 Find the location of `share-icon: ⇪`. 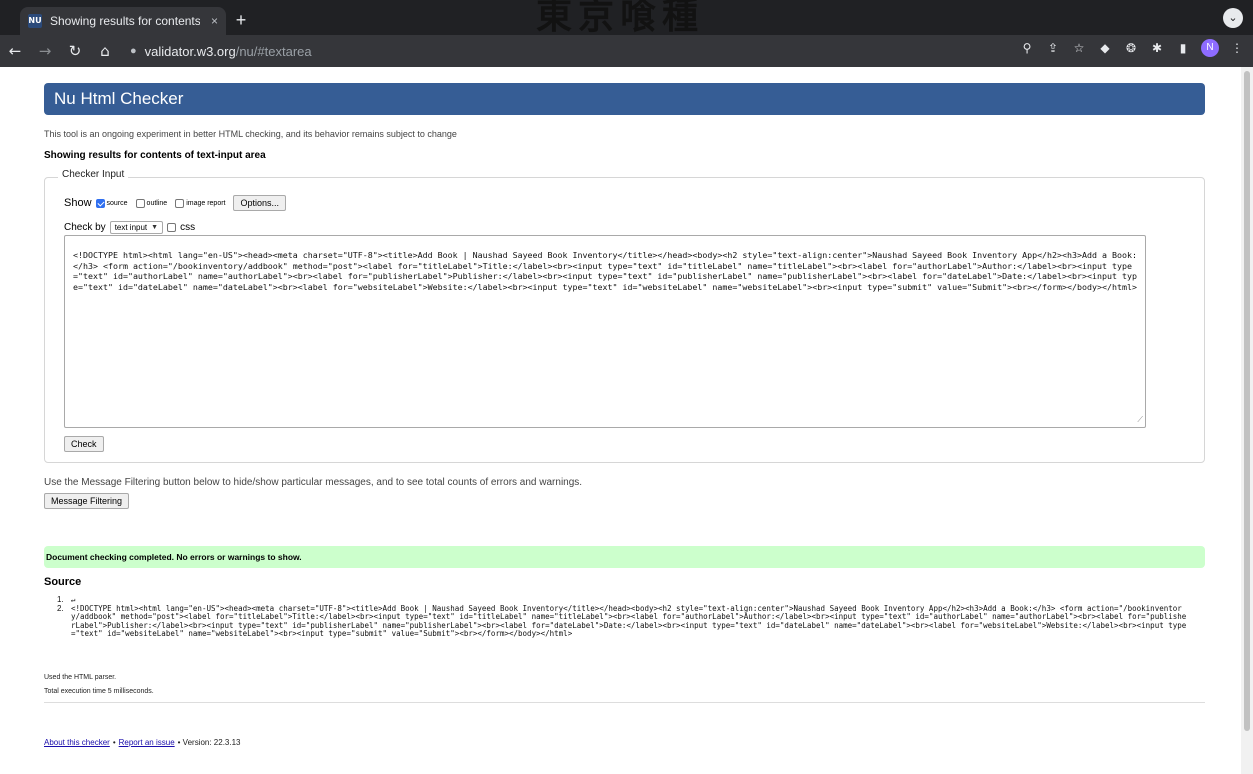

share-icon: ⇪ is located at coordinates (1053, 48).